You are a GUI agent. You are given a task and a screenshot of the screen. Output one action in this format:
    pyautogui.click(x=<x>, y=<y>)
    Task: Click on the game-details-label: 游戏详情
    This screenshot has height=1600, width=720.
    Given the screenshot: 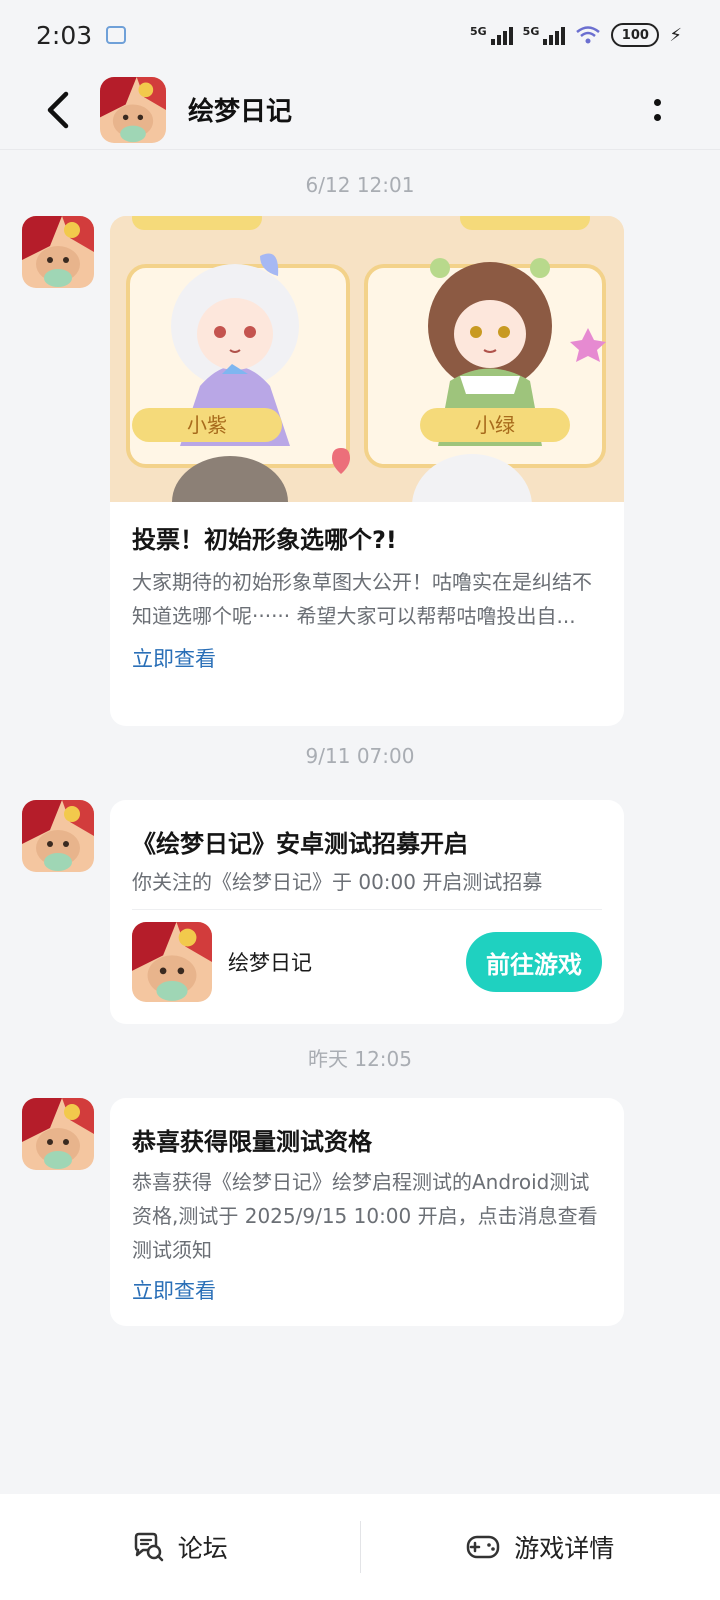 What is the action you would take?
    pyautogui.click(x=564, y=1548)
    